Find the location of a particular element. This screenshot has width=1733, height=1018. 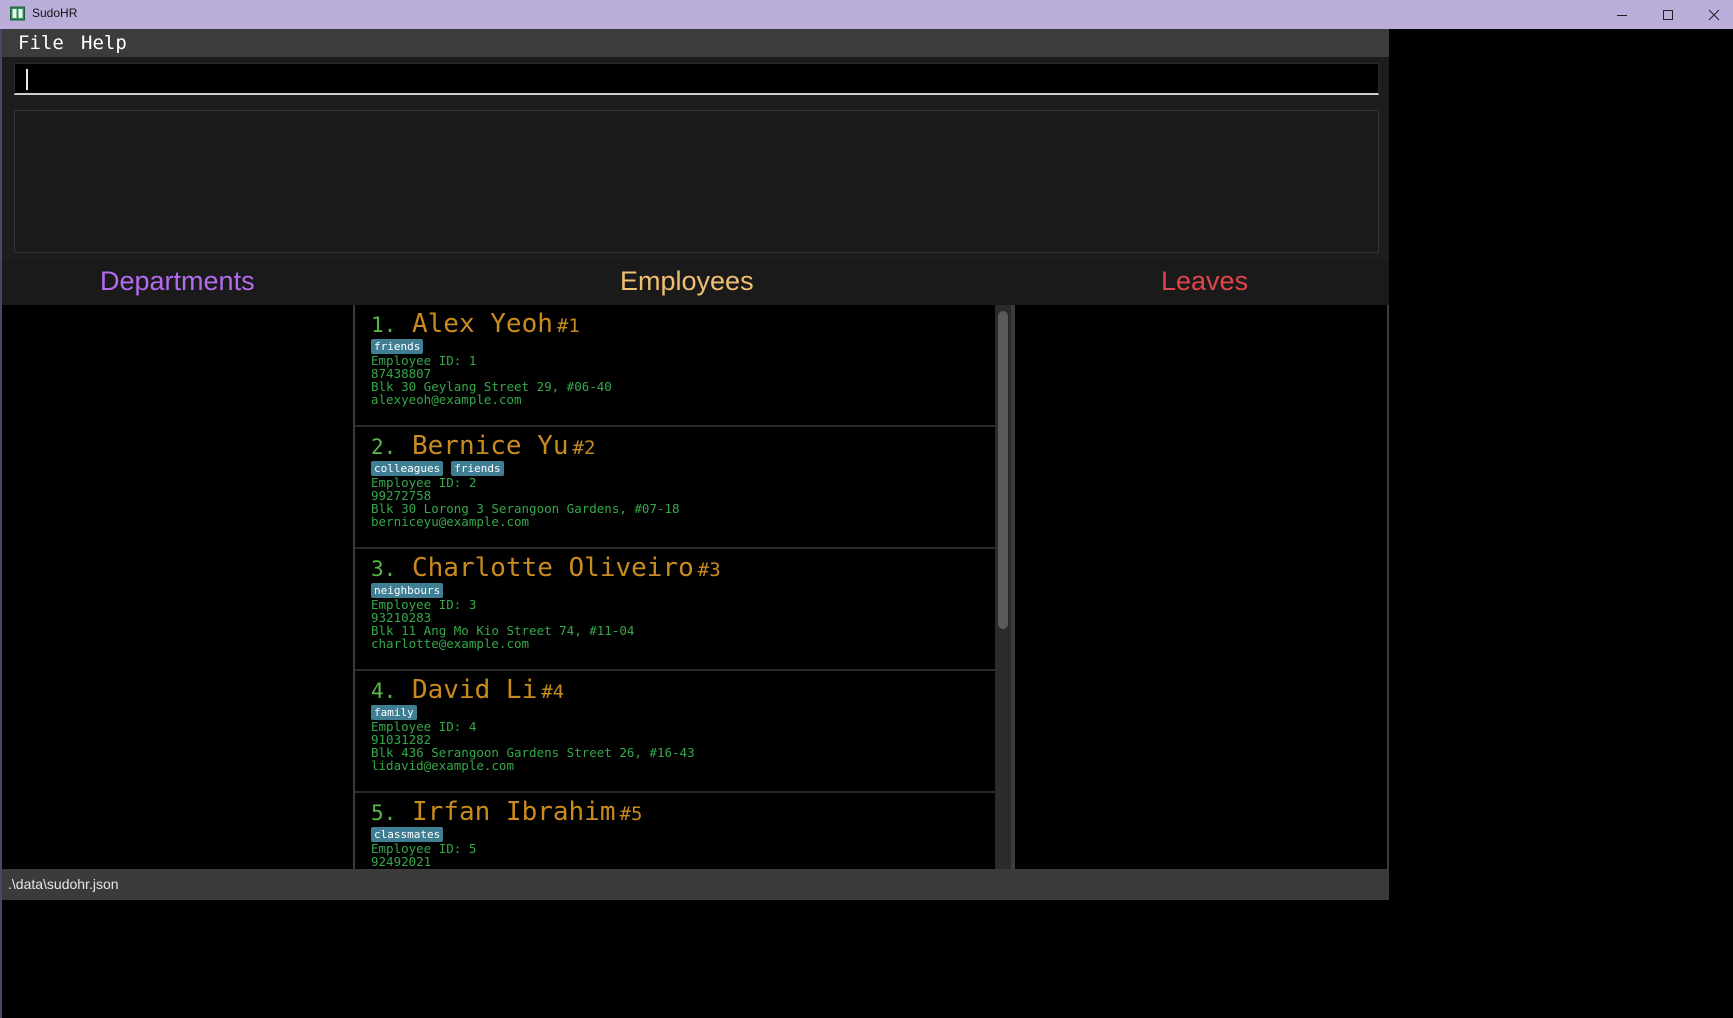

result-area is located at coordinates (695, 182).